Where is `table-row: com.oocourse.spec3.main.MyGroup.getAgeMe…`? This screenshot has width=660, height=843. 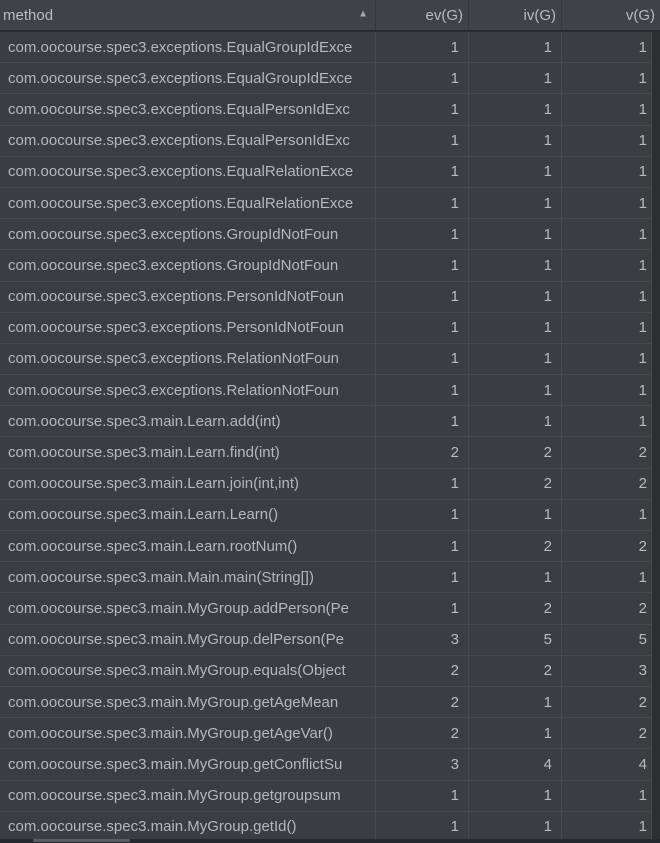 table-row: com.oocourse.spec3.main.MyGroup.getAgeMe… is located at coordinates (325, 702).